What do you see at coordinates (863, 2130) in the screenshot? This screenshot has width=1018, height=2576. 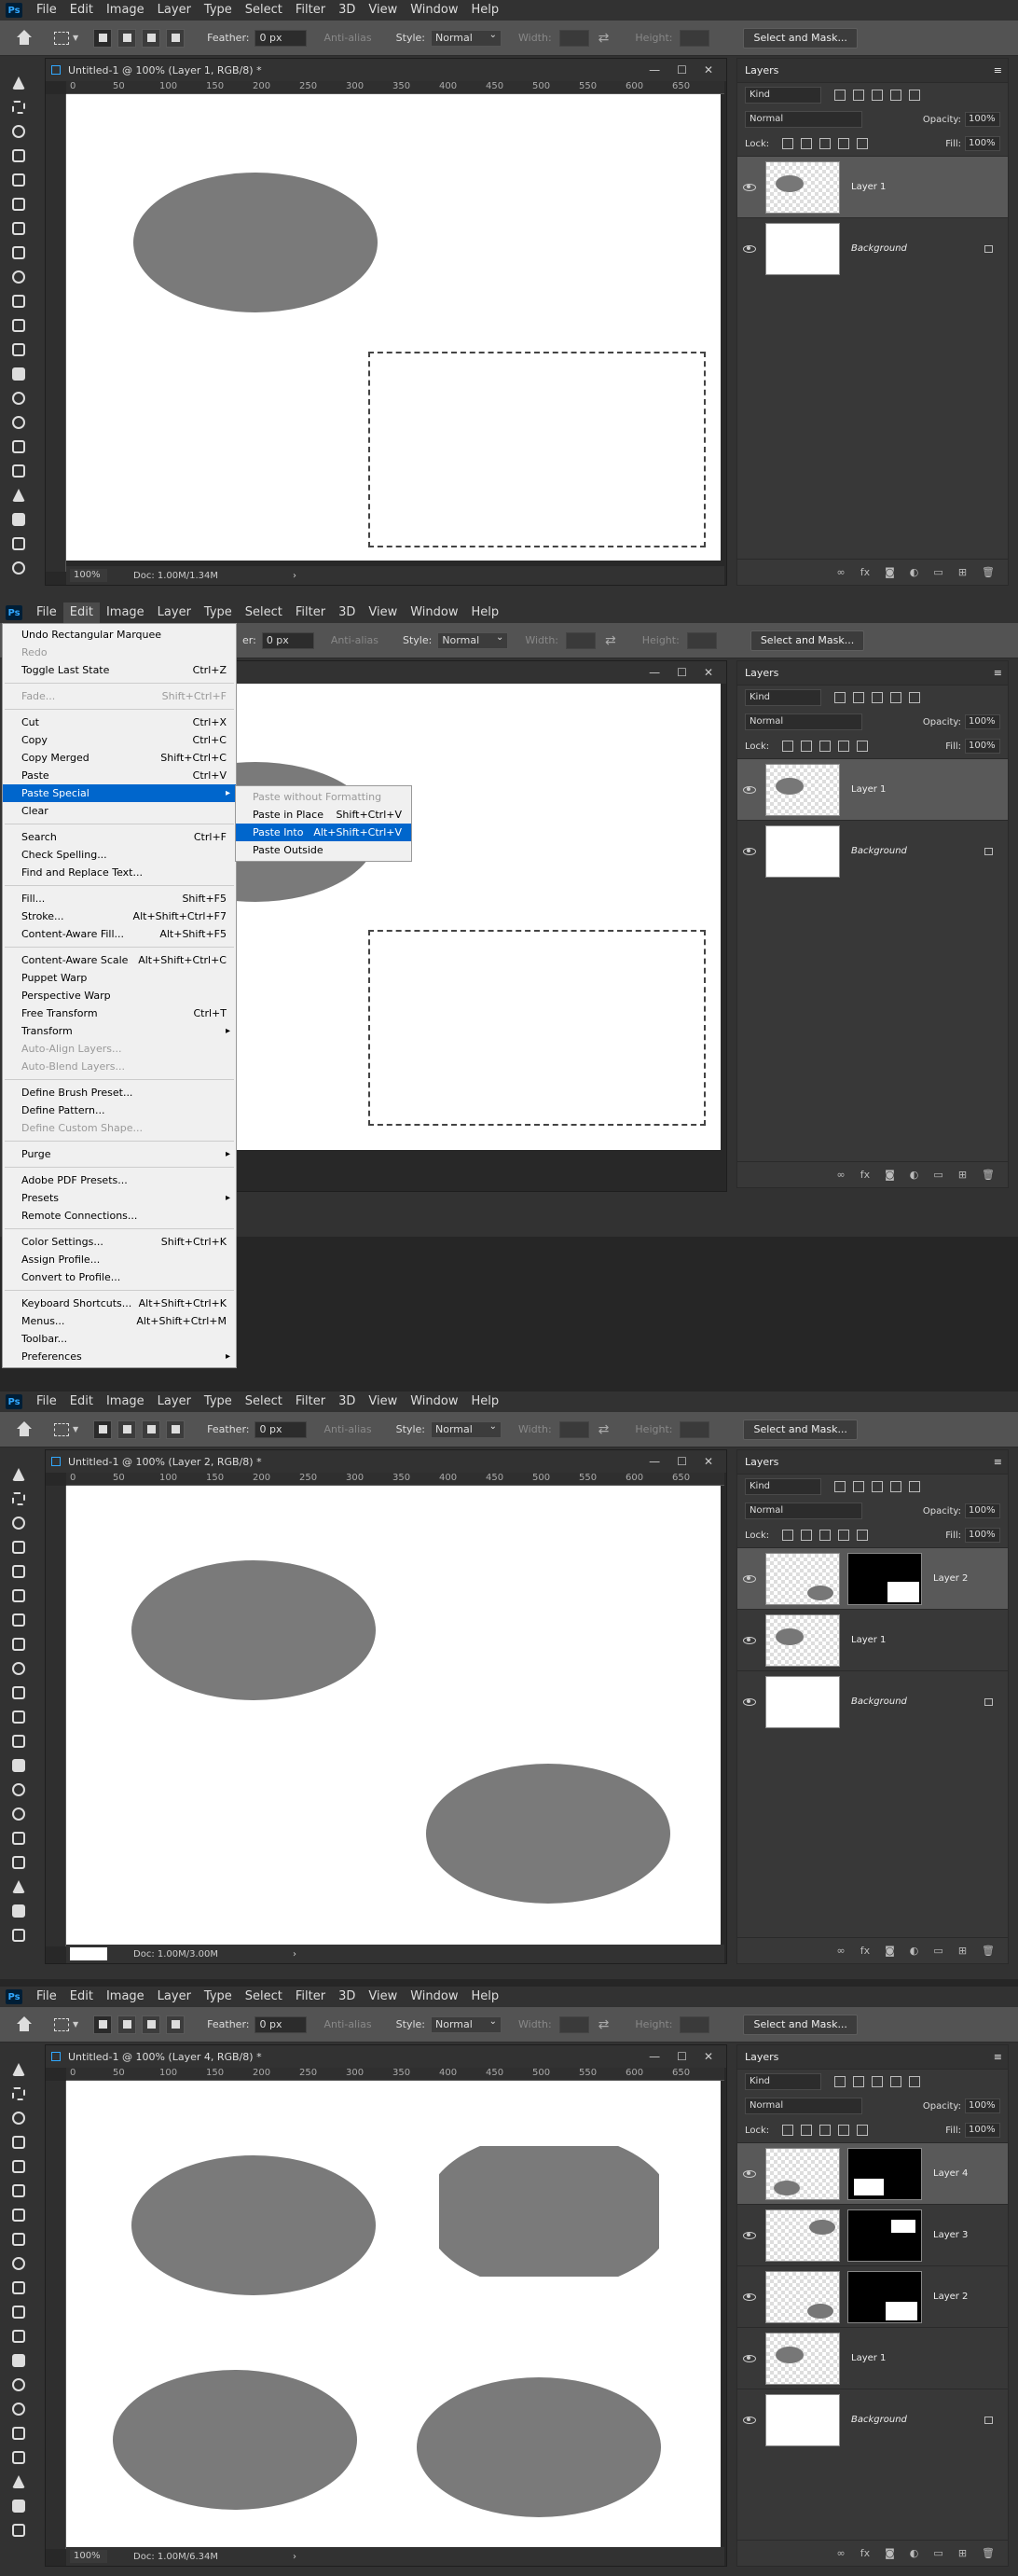 I see `lock-all-icon` at bounding box center [863, 2130].